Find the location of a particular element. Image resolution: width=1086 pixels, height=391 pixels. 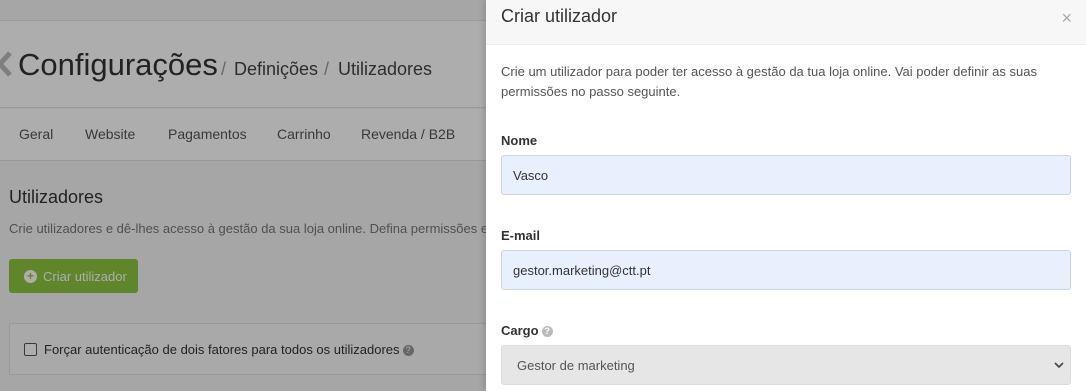

role-label: Cargo? is located at coordinates (527, 330).